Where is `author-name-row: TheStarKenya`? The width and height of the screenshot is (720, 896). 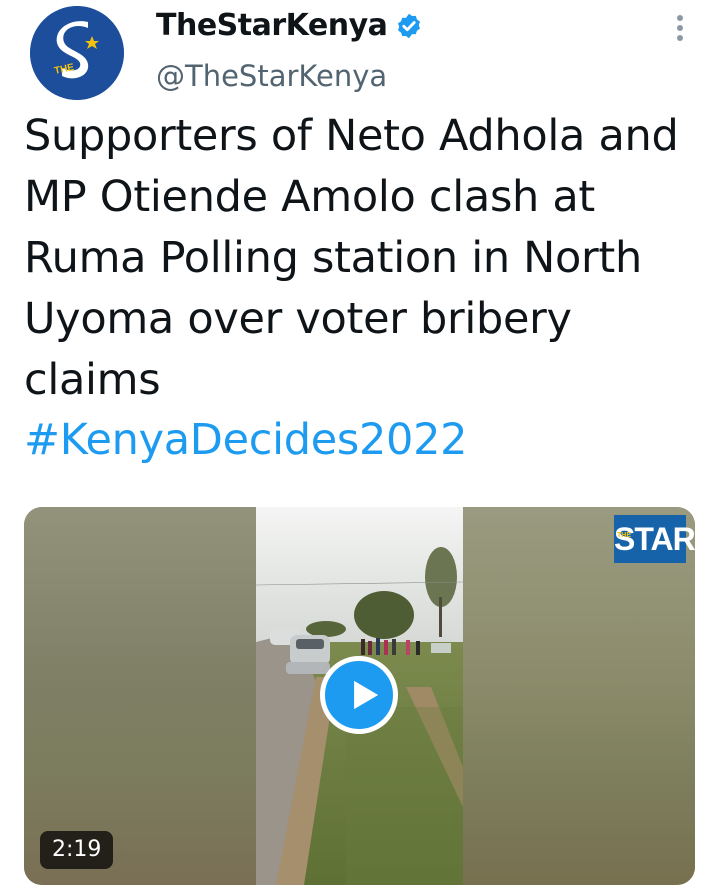 author-name-row: TheStarKenya is located at coordinates (289, 26).